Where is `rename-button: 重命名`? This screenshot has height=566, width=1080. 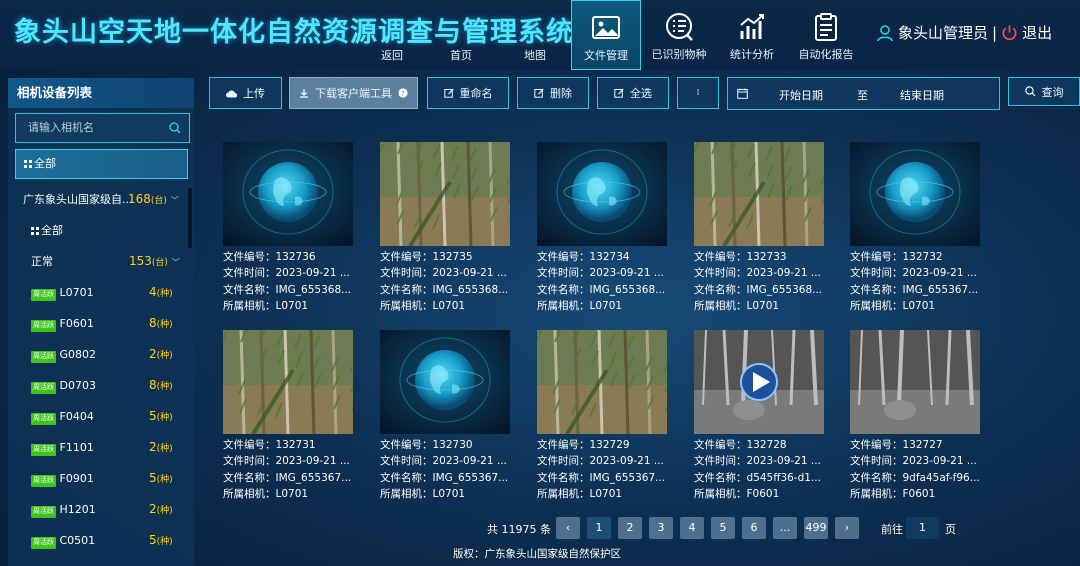 rename-button: 重命名 is located at coordinates (468, 93).